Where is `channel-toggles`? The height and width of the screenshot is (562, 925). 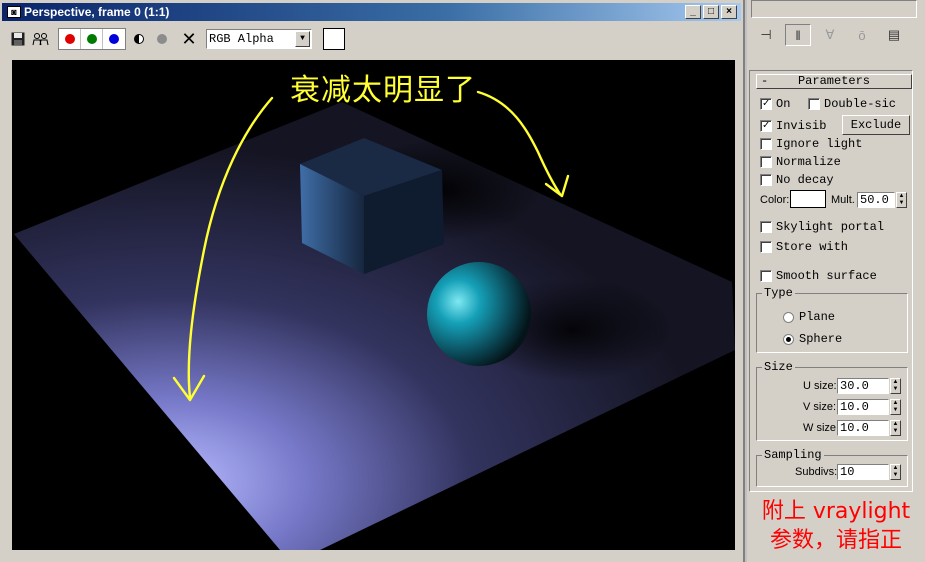 channel-toggles is located at coordinates (92, 39).